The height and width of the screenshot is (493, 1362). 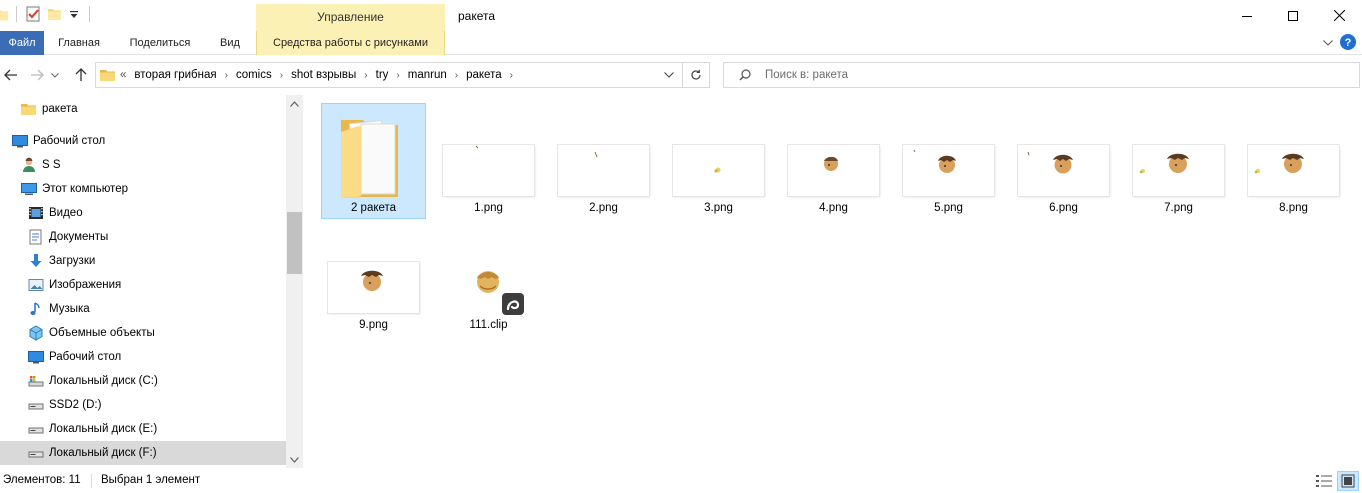 I want to click on downloads-icon, so click(x=36, y=261).